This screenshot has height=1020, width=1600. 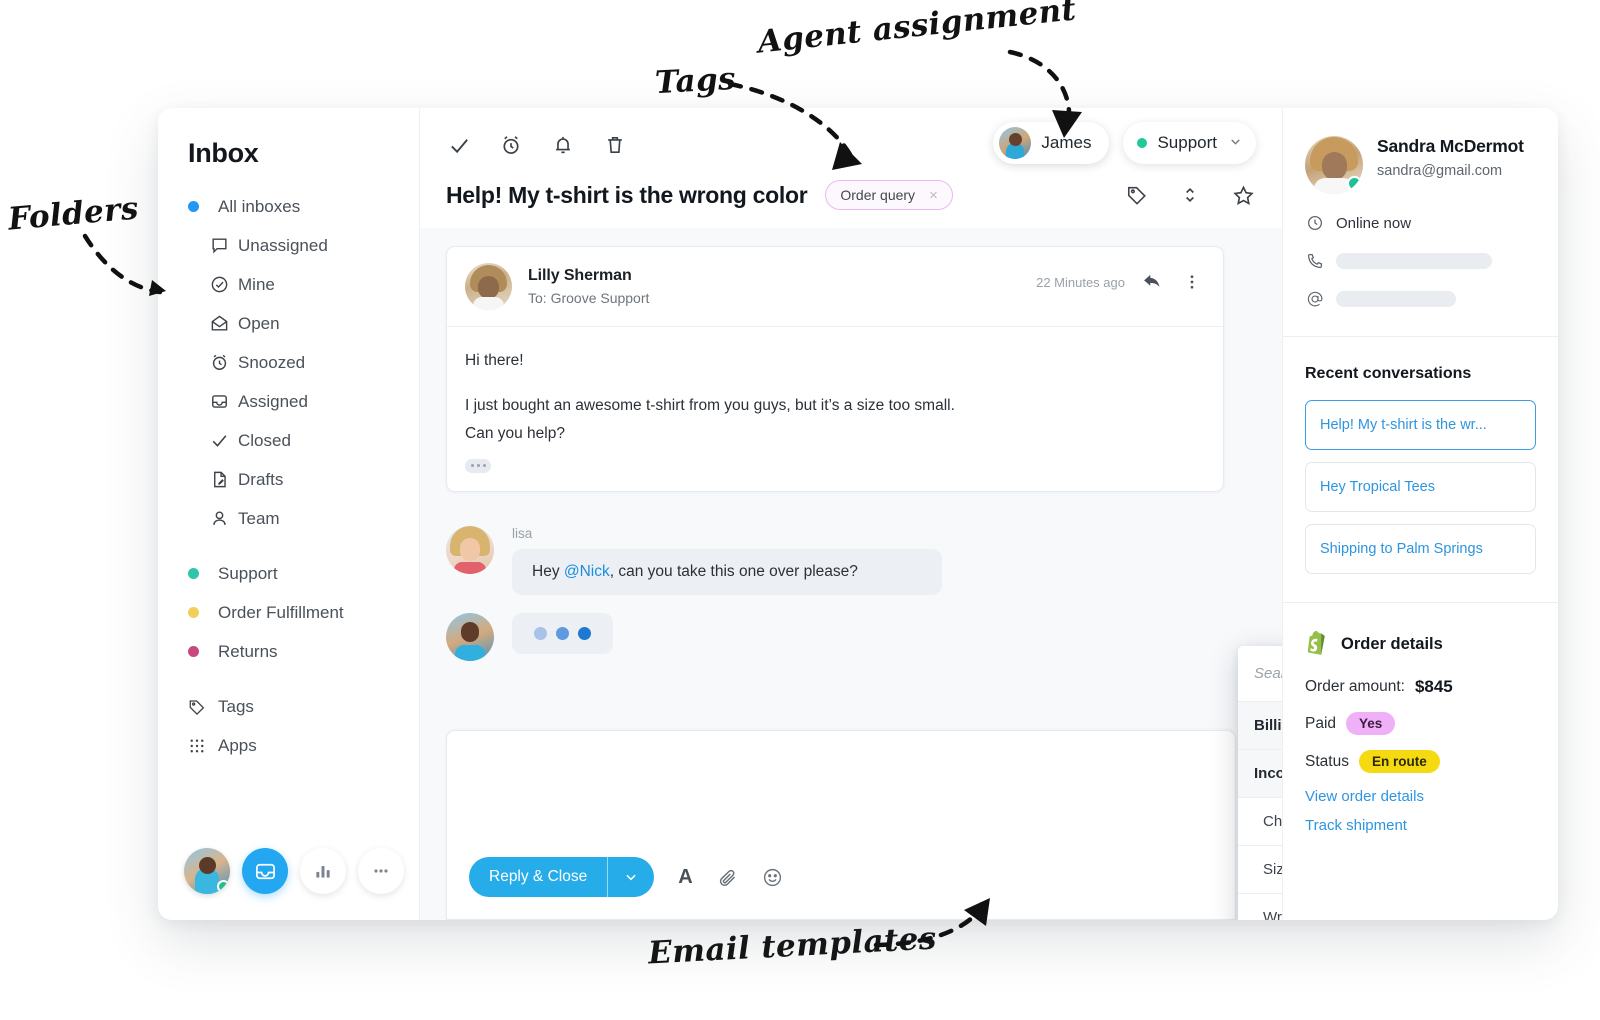 I want to click on agent-assignment-button: James, so click(x=1051, y=143).